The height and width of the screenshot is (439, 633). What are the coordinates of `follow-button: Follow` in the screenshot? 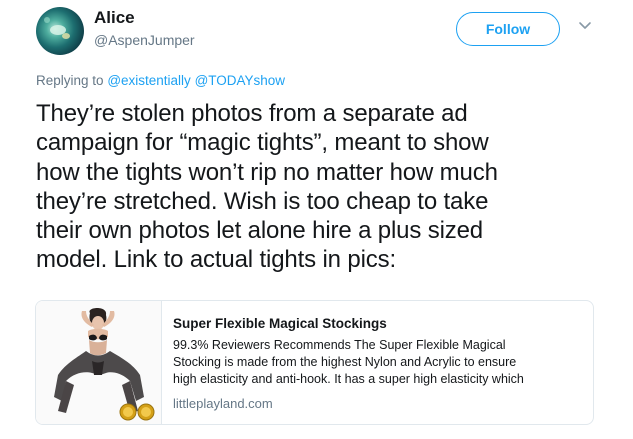 It's located at (508, 29).